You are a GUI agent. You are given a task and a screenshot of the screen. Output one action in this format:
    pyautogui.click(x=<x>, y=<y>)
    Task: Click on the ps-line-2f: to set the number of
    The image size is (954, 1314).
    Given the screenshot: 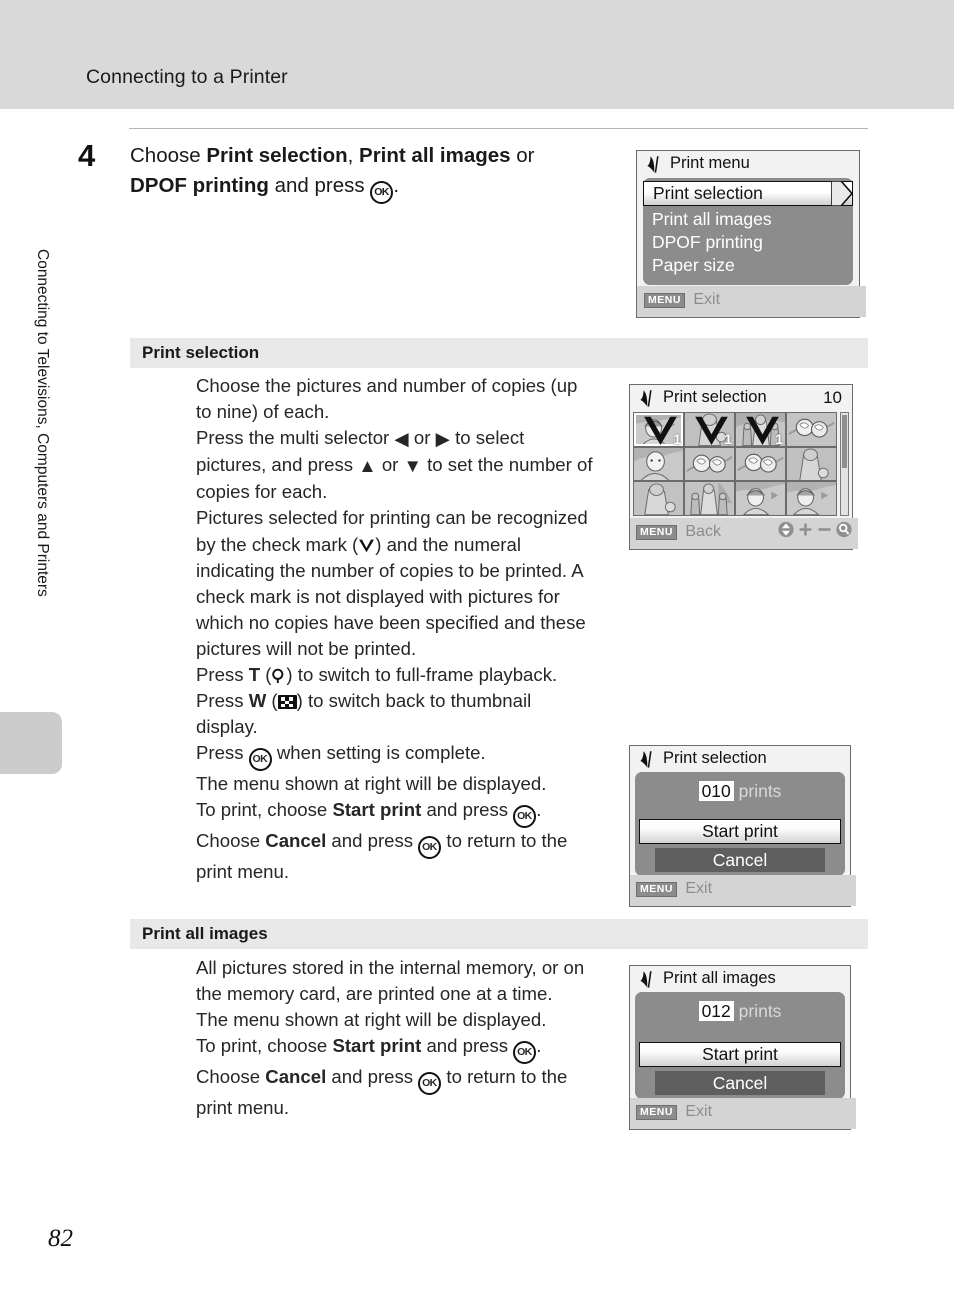 What is the action you would take?
    pyautogui.click(x=507, y=465)
    